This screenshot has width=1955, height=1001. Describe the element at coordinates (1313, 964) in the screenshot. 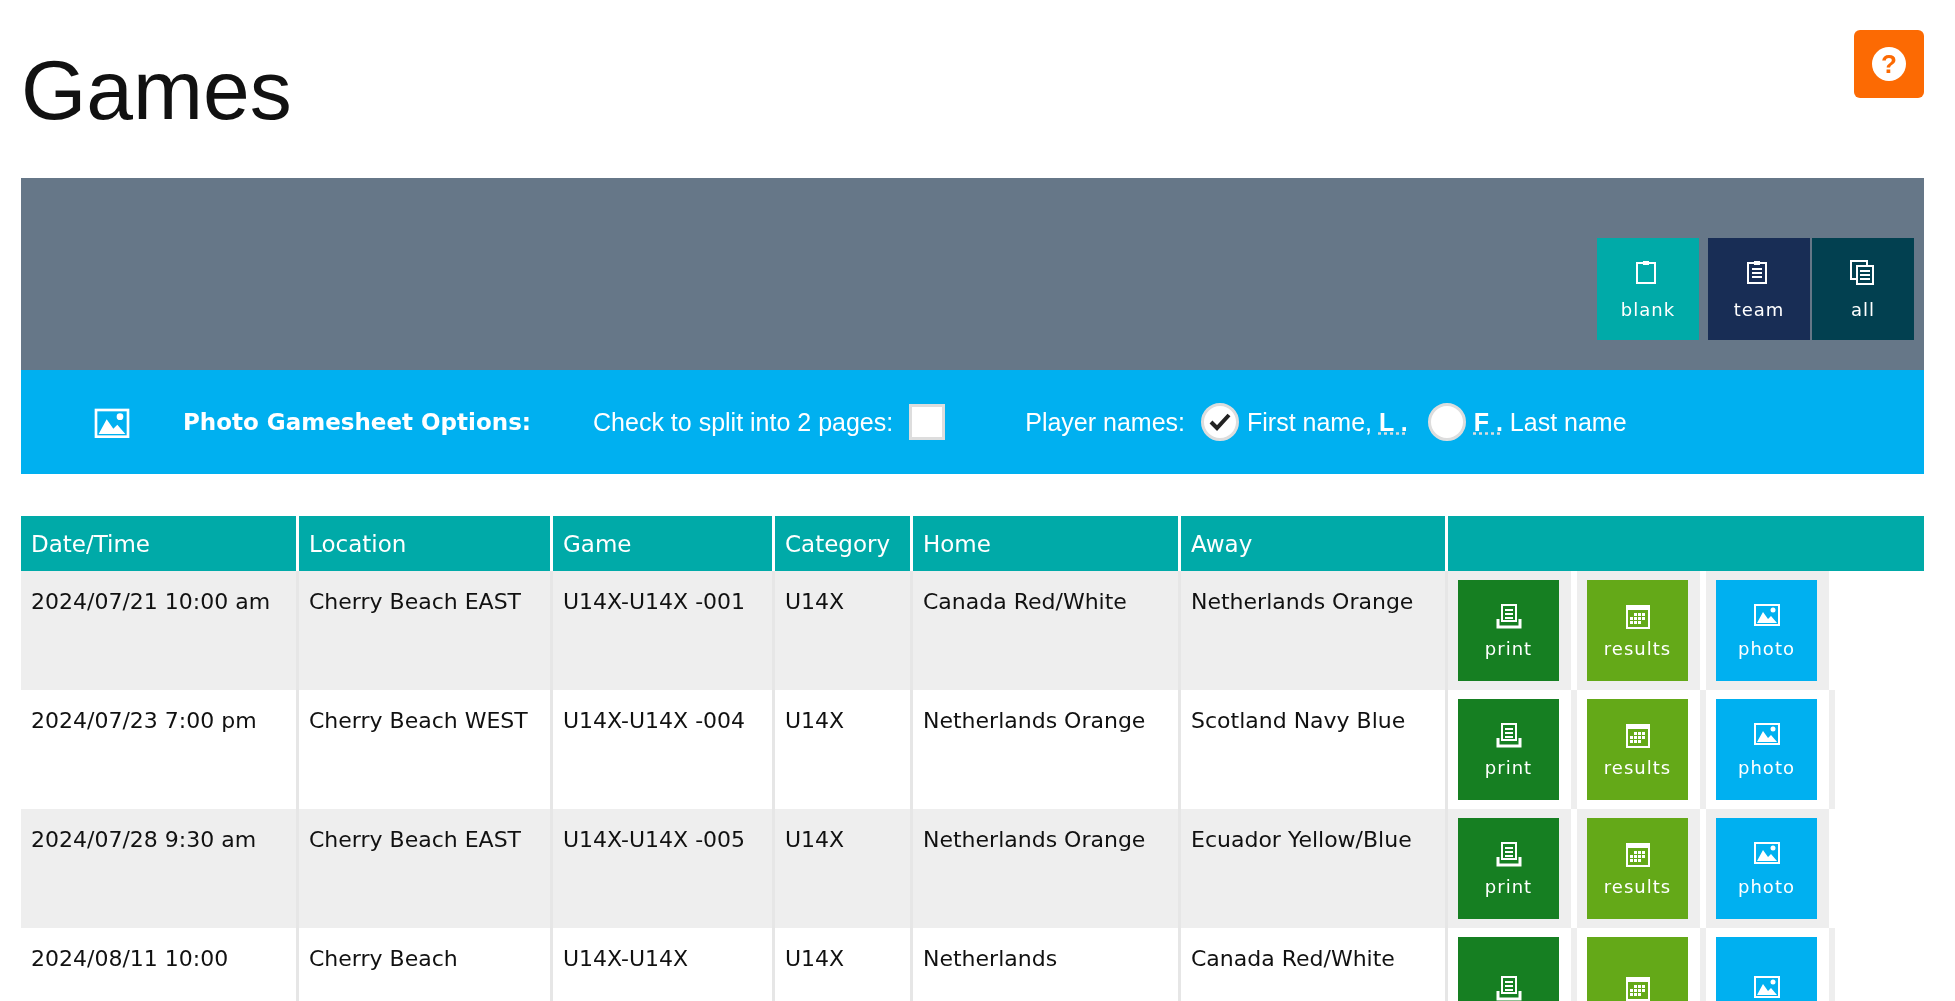

I see `away-team-cell: Canada Red/White` at that location.